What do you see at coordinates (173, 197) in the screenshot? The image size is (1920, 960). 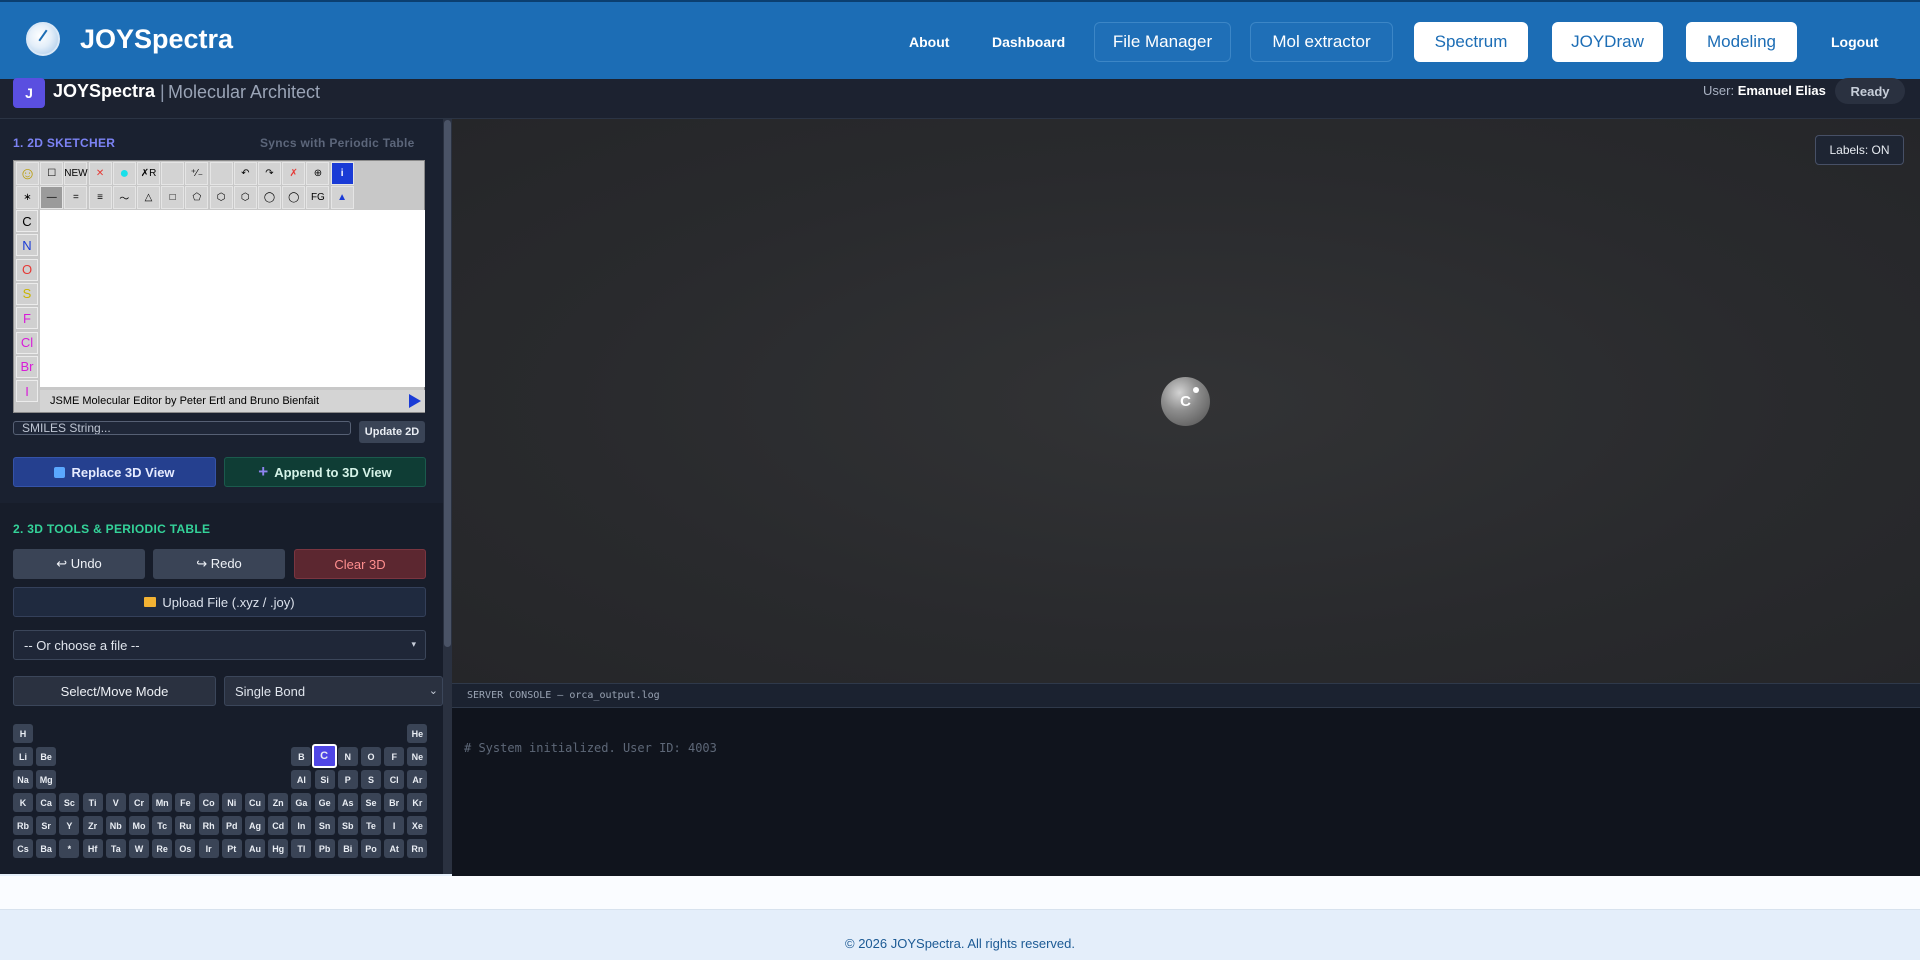 I see `jsme-tool-bottom-6: □` at bounding box center [173, 197].